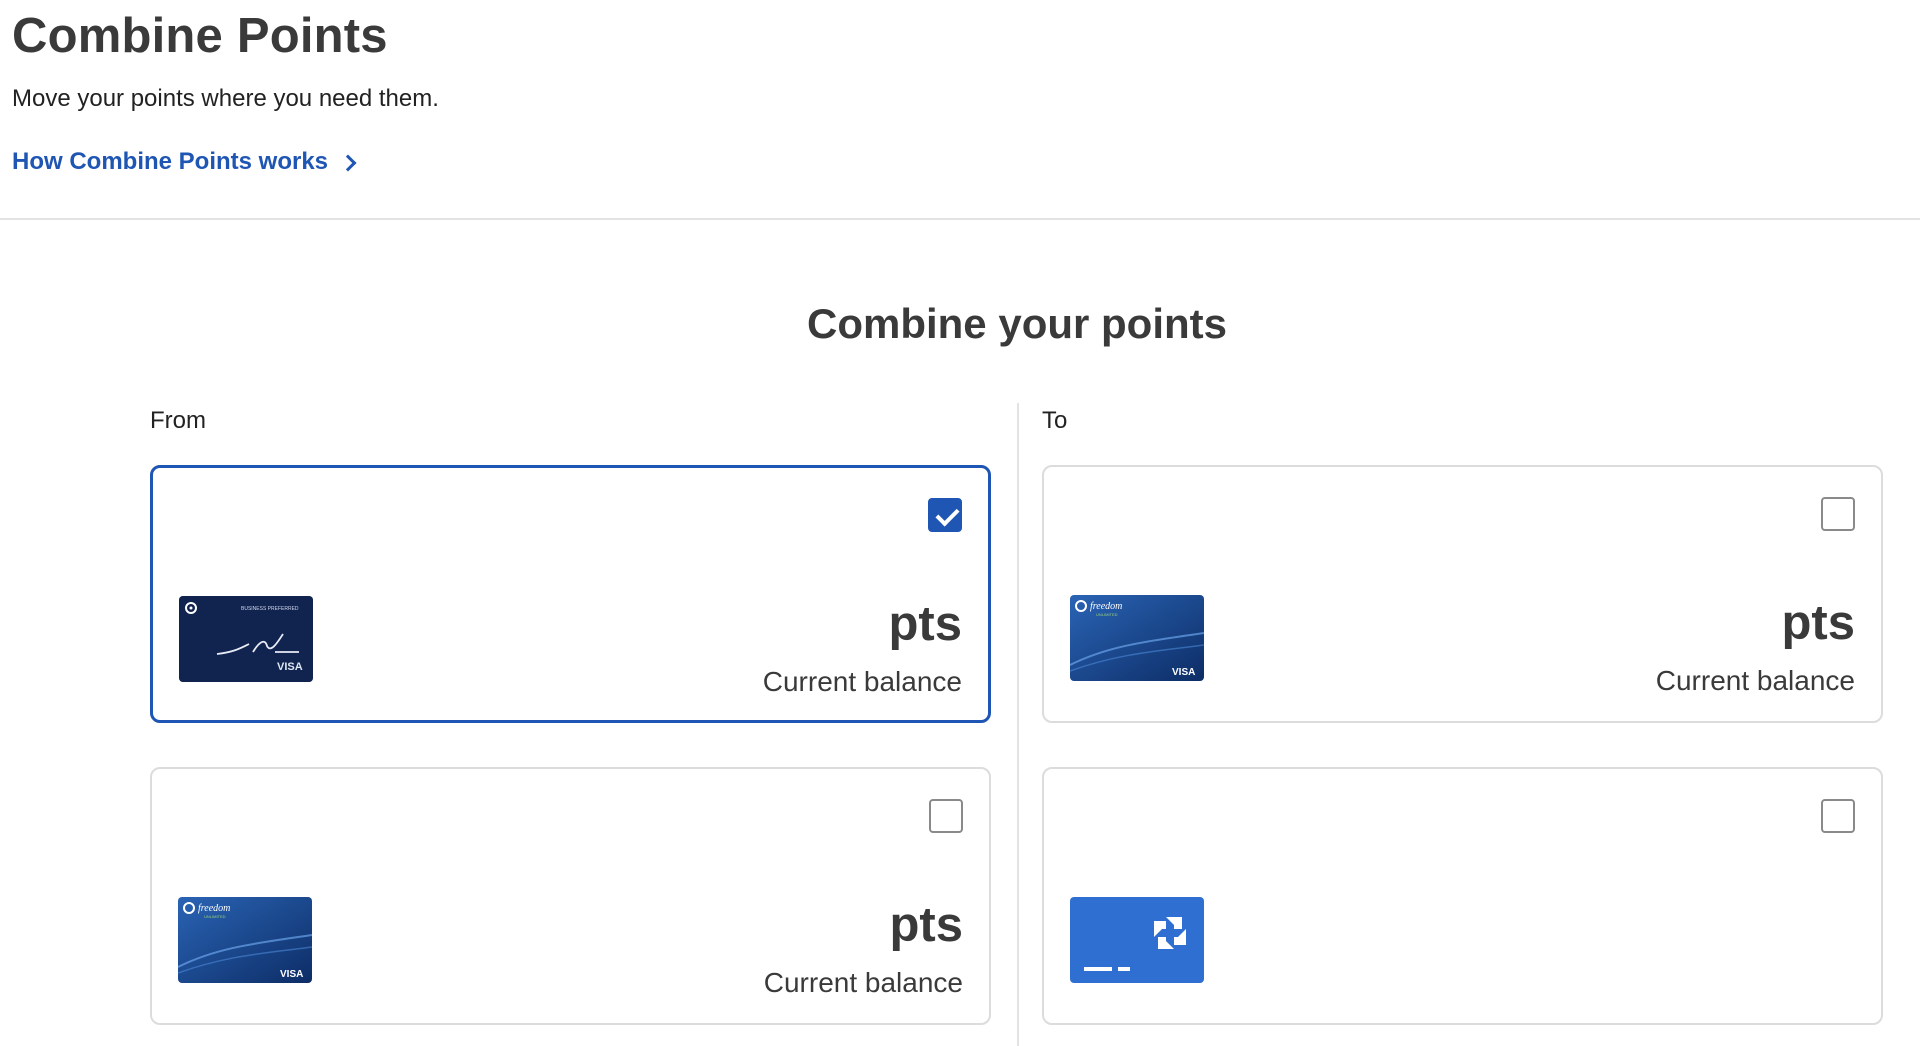 This screenshot has height=1046, width=1920. What do you see at coordinates (1106, 606) in the screenshot?
I see `to-freedom-card-brand: freedom` at bounding box center [1106, 606].